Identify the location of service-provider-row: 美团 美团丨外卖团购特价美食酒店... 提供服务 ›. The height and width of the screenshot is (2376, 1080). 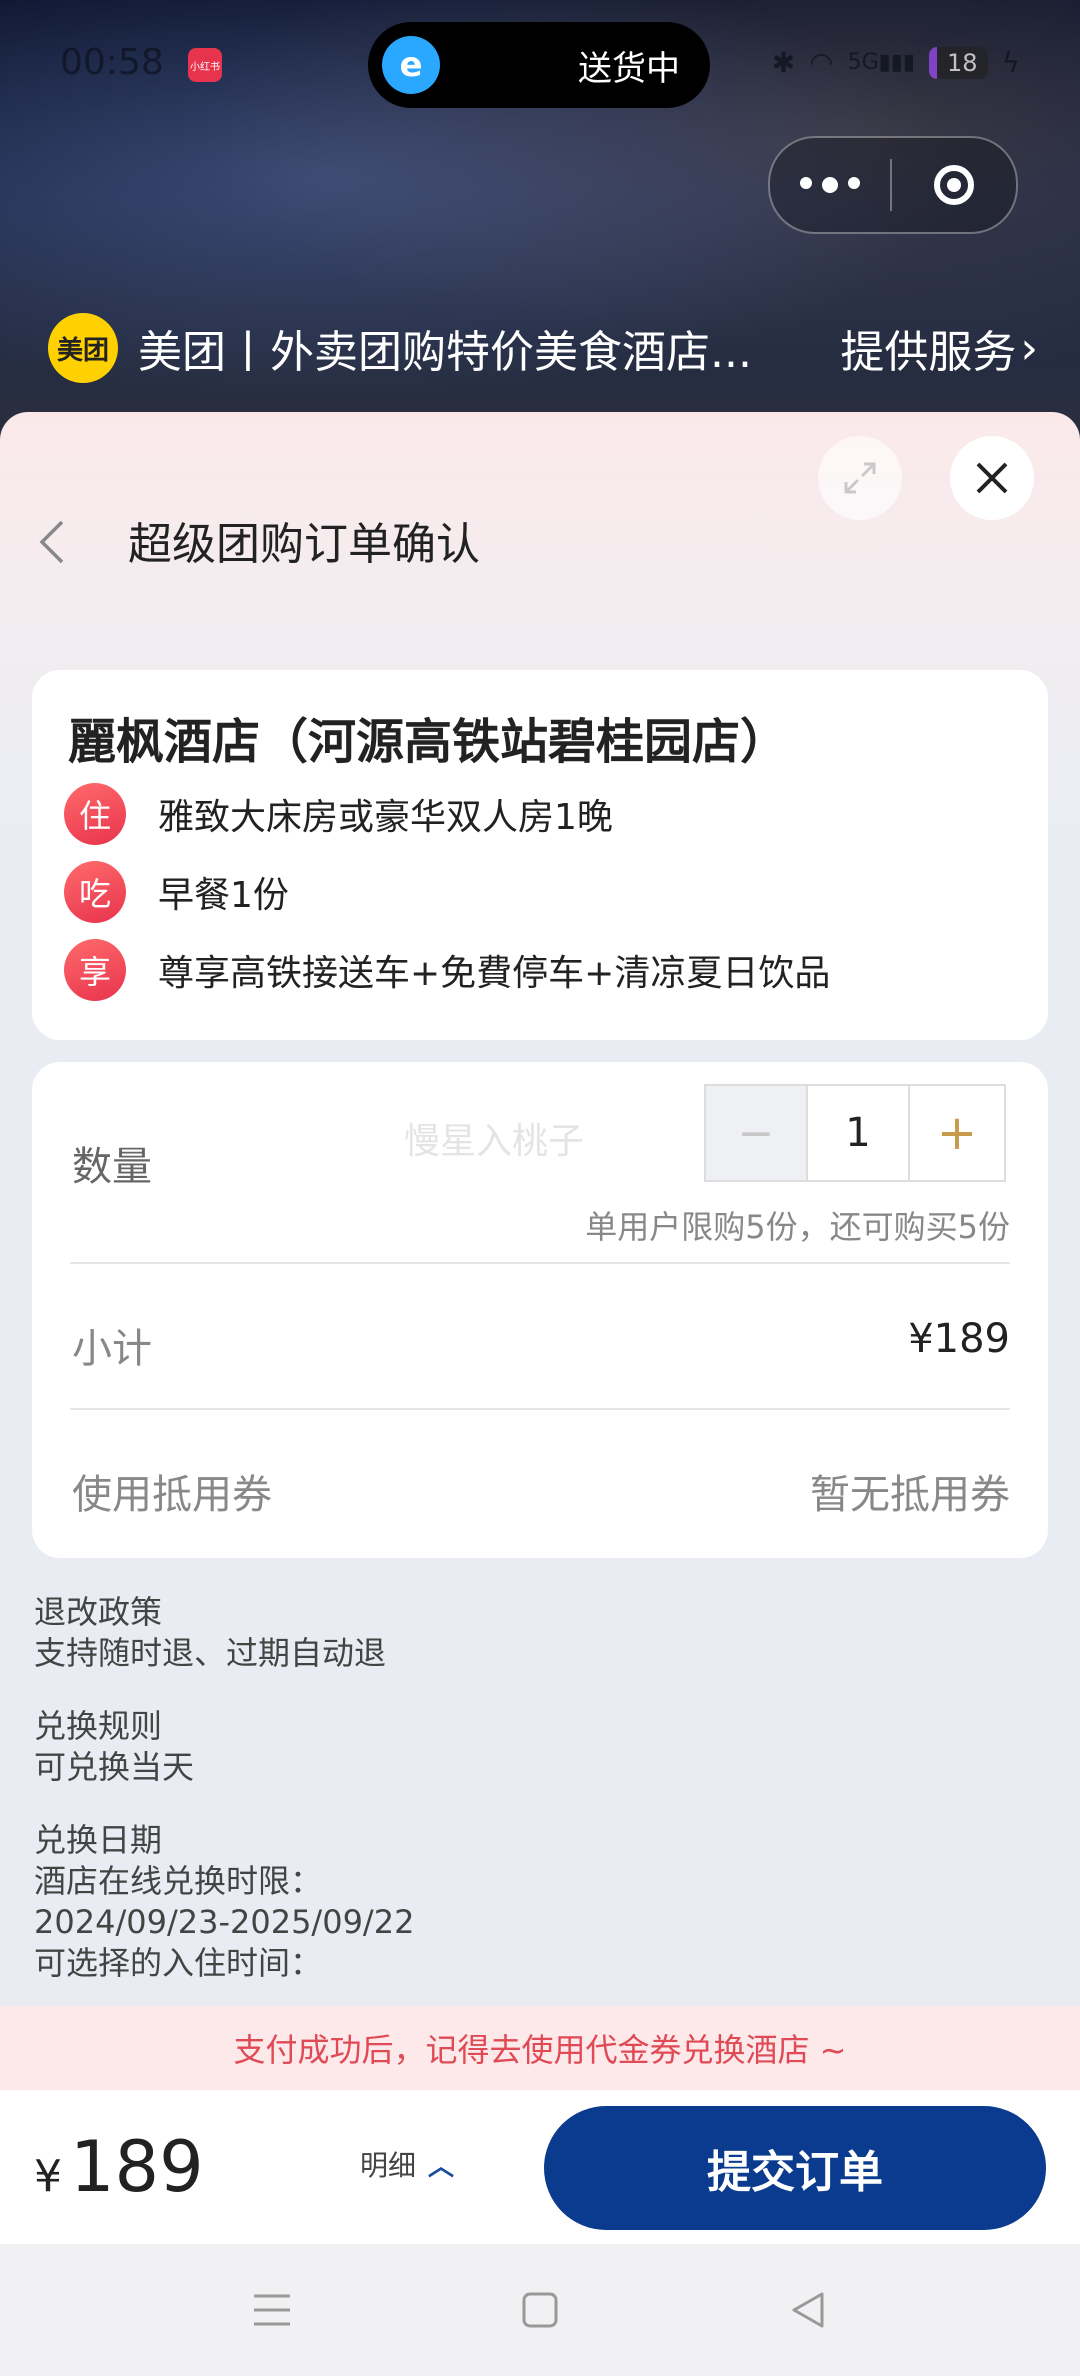
(543, 348).